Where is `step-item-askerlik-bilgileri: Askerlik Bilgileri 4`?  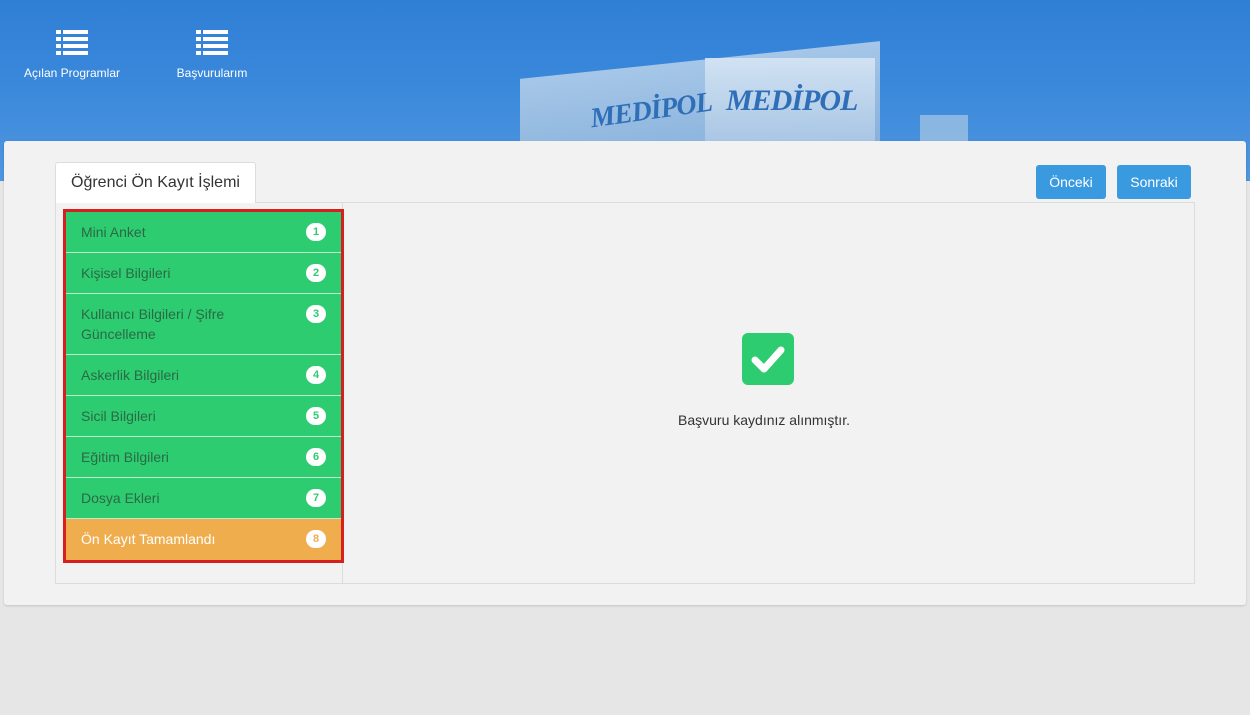
step-item-askerlik-bilgileri: Askerlik Bilgileri 4 is located at coordinates (203, 375).